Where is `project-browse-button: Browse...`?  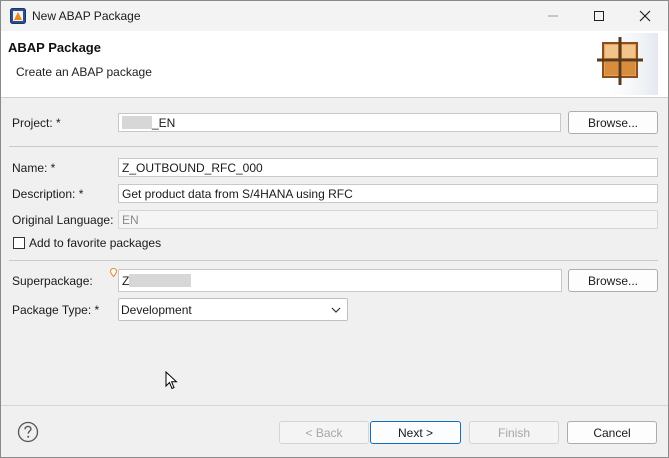
project-browse-button: Browse... is located at coordinates (613, 122).